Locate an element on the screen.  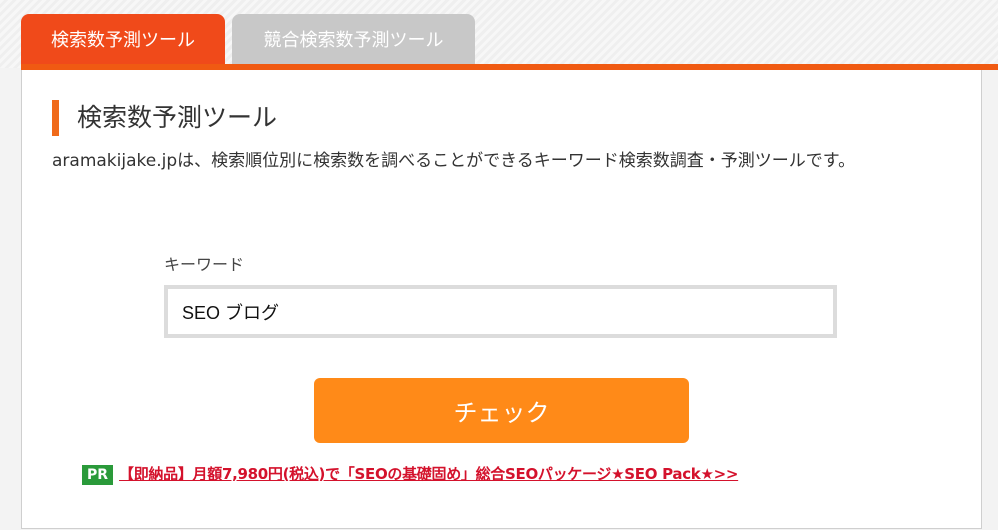
check-button: チェック is located at coordinates (501, 410).